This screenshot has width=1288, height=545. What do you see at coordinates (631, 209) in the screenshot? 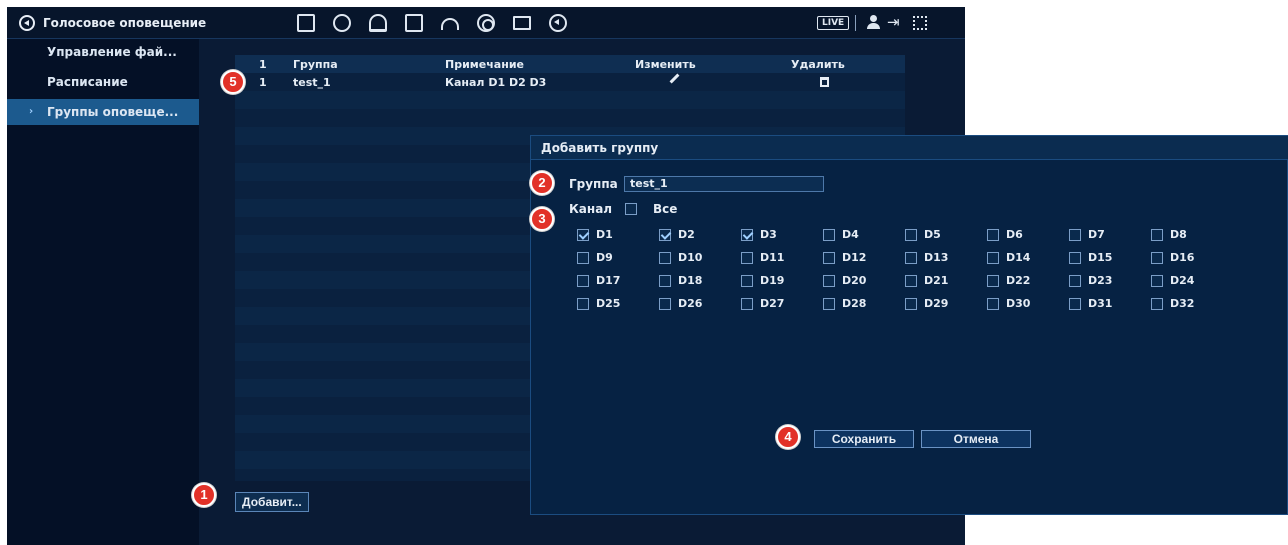
I see `select-all-checkbox` at bounding box center [631, 209].